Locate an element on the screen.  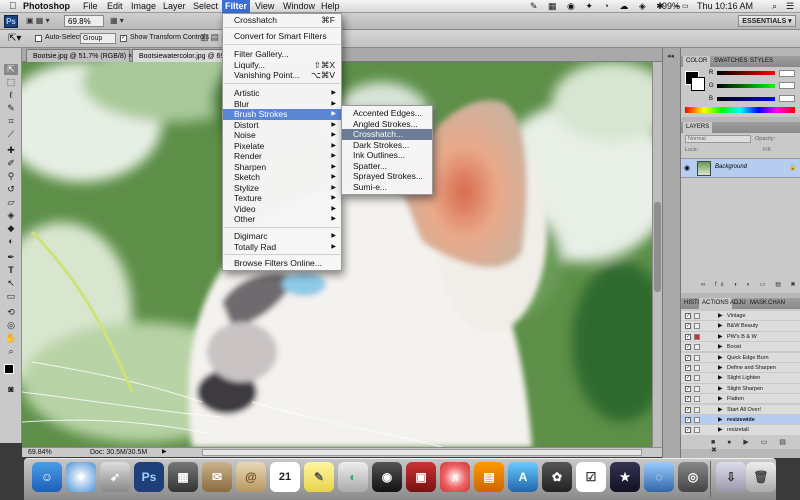
menu-item-digimarc: Digimarc ▶ is located at coordinates (282, 236).